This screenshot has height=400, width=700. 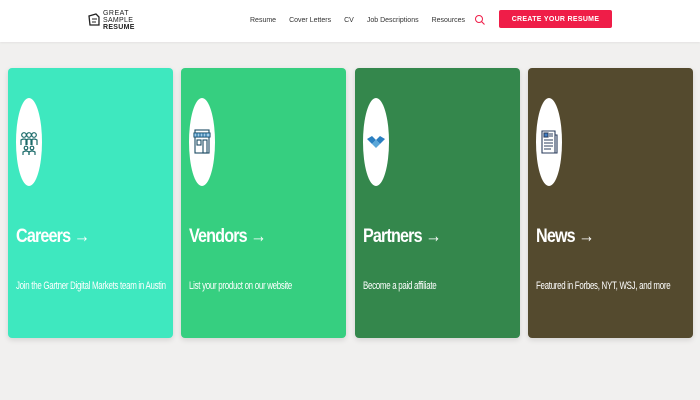 What do you see at coordinates (555, 19) in the screenshot?
I see `create-resume-button: CREATE YOUR RESUME` at bounding box center [555, 19].